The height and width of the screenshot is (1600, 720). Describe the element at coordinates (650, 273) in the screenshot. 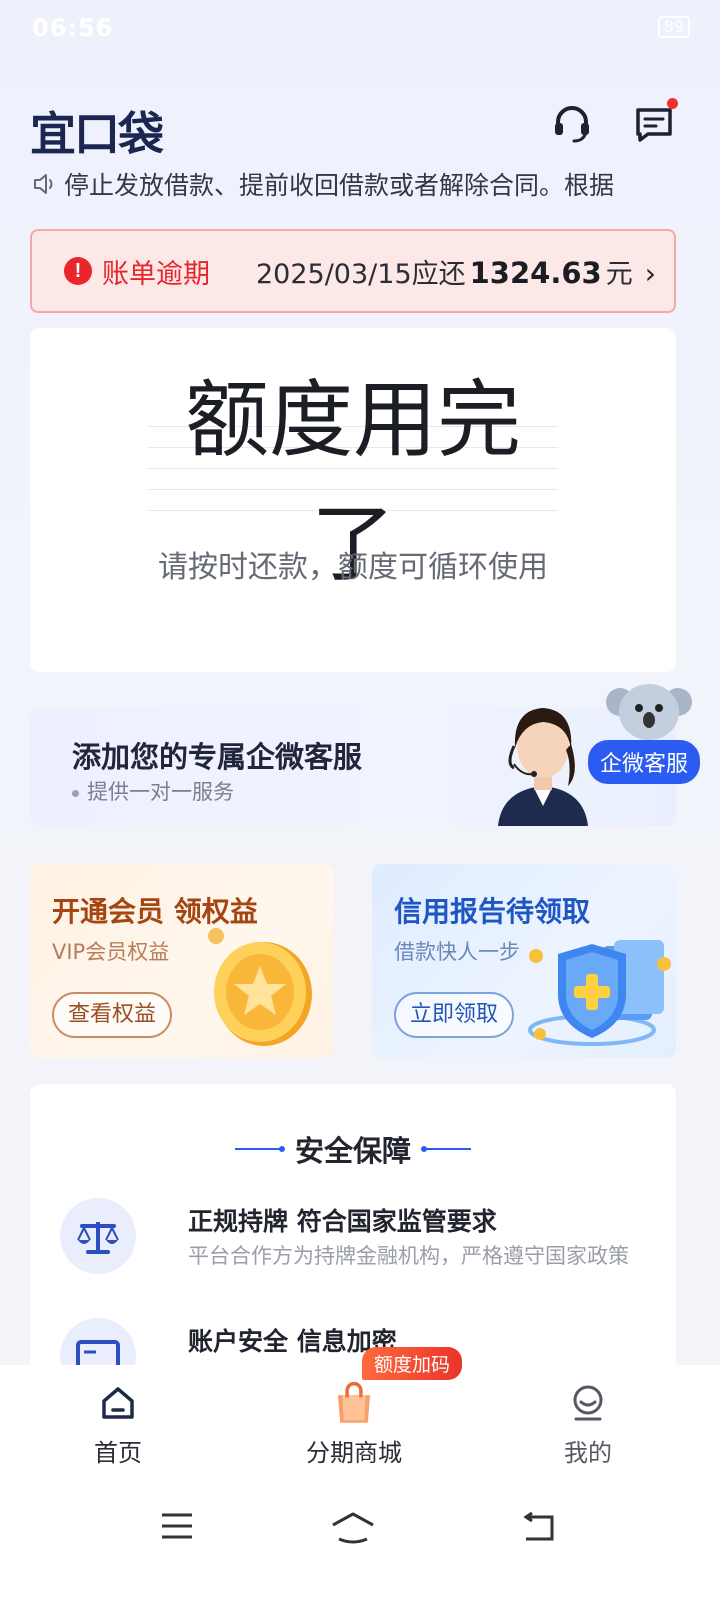

I see `chevron-right-icon: ›` at that location.